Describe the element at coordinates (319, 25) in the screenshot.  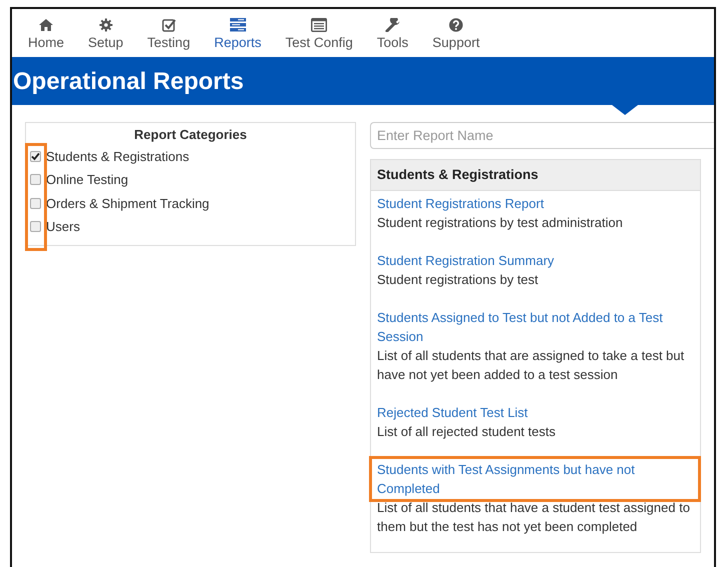
I see `window-icon` at that location.